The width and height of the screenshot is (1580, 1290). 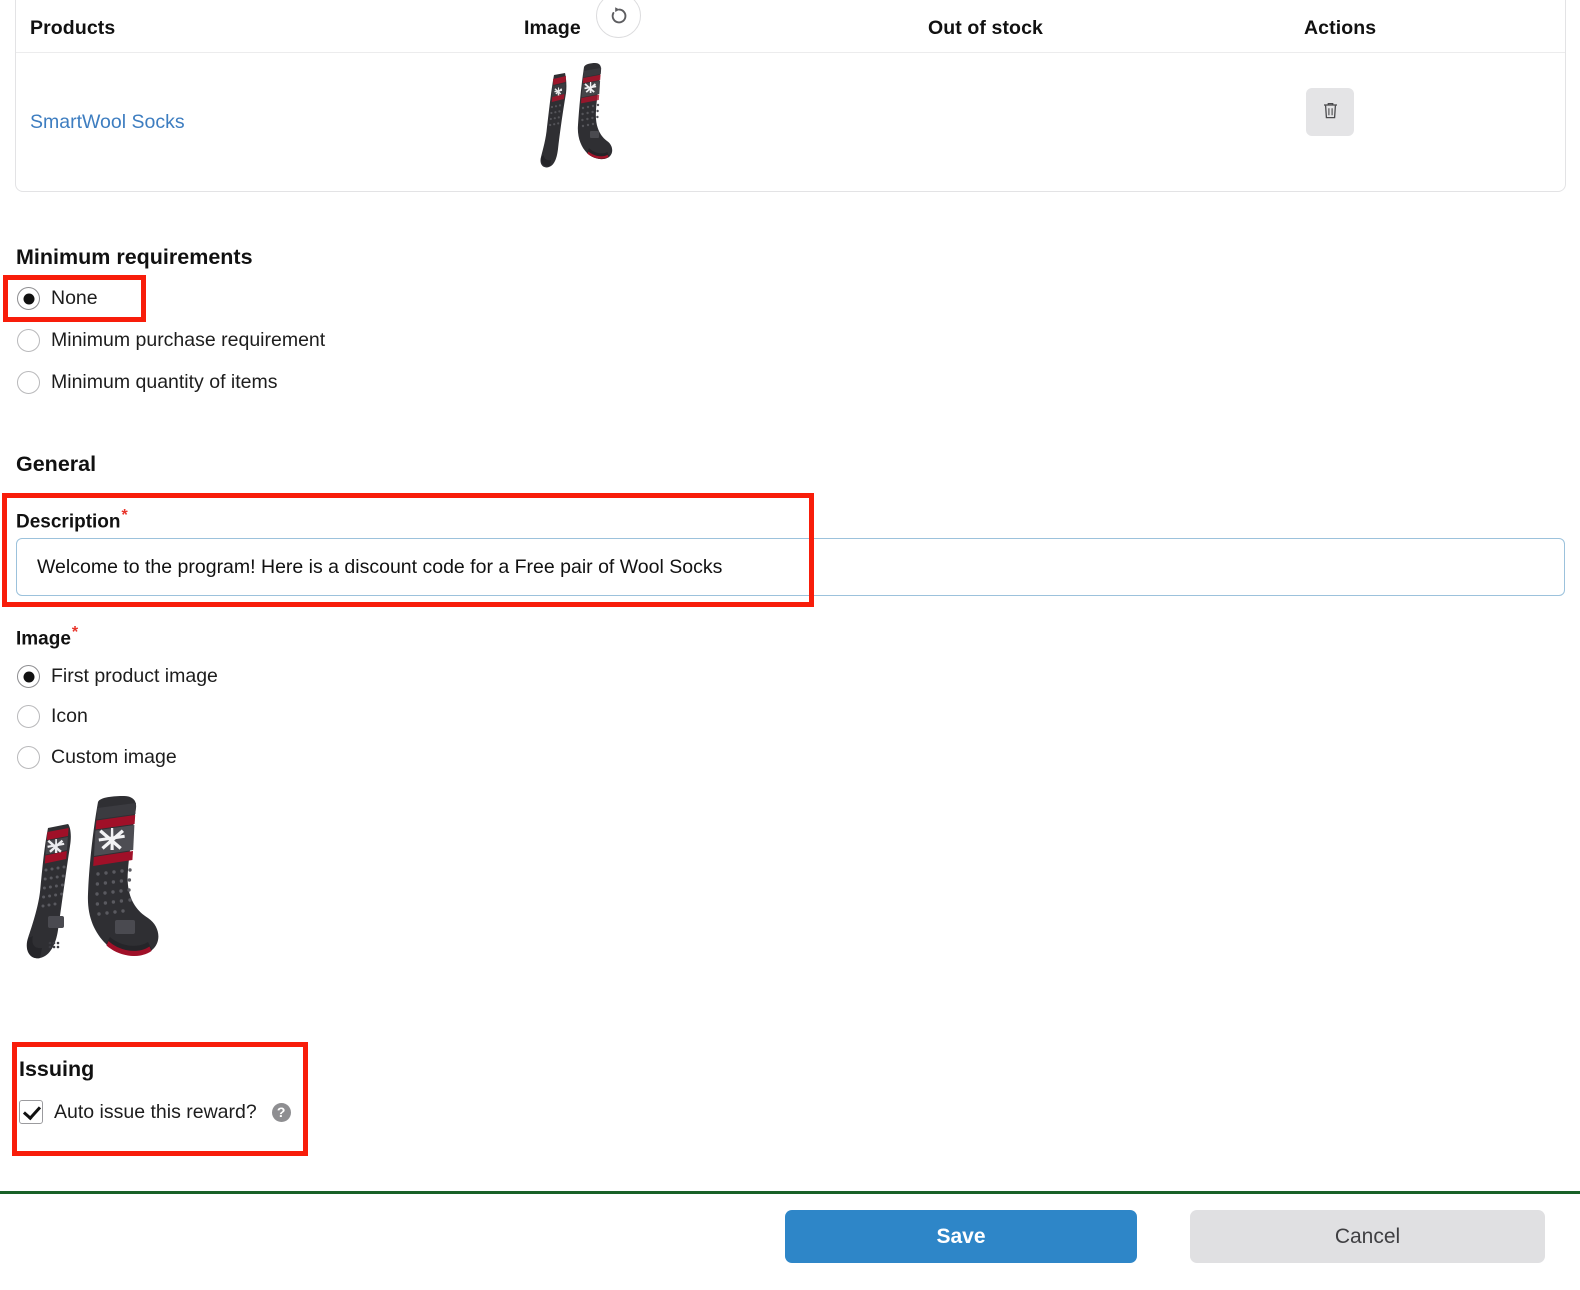 I want to click on description-label-text: Description, so click(x=68, y=522).